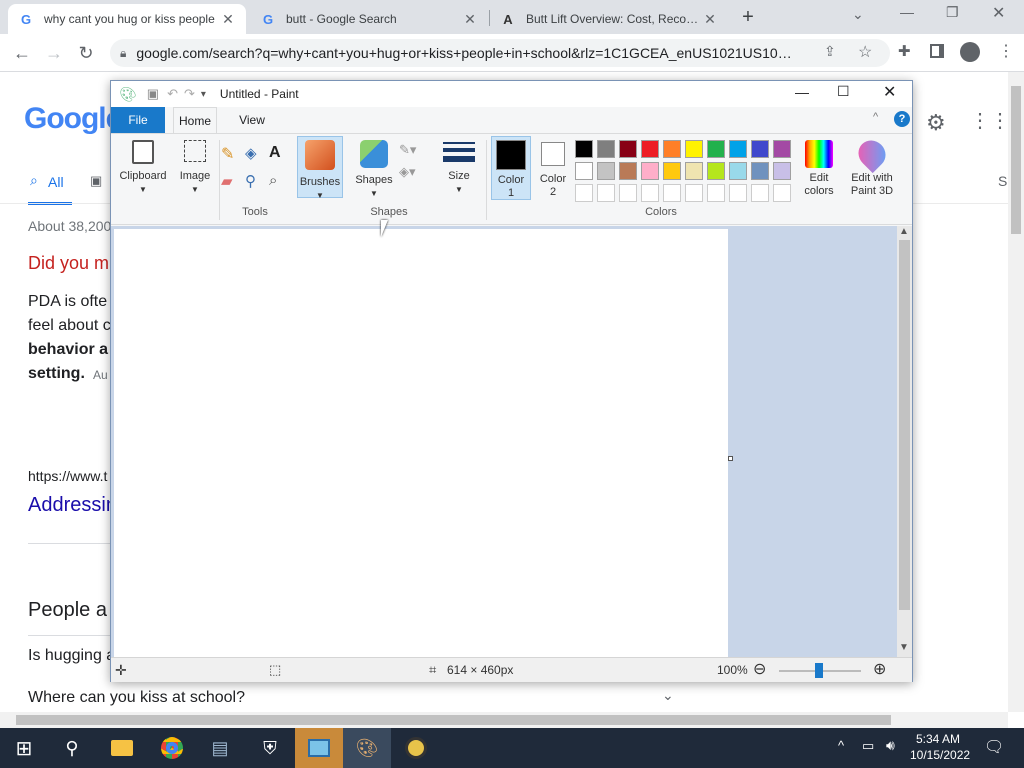 The width and height of the screenshot is (1024, 768). Describe the element at coordinates (904, 231) in the screenshot. I see `scroll-up-icon: ▲` at that location.